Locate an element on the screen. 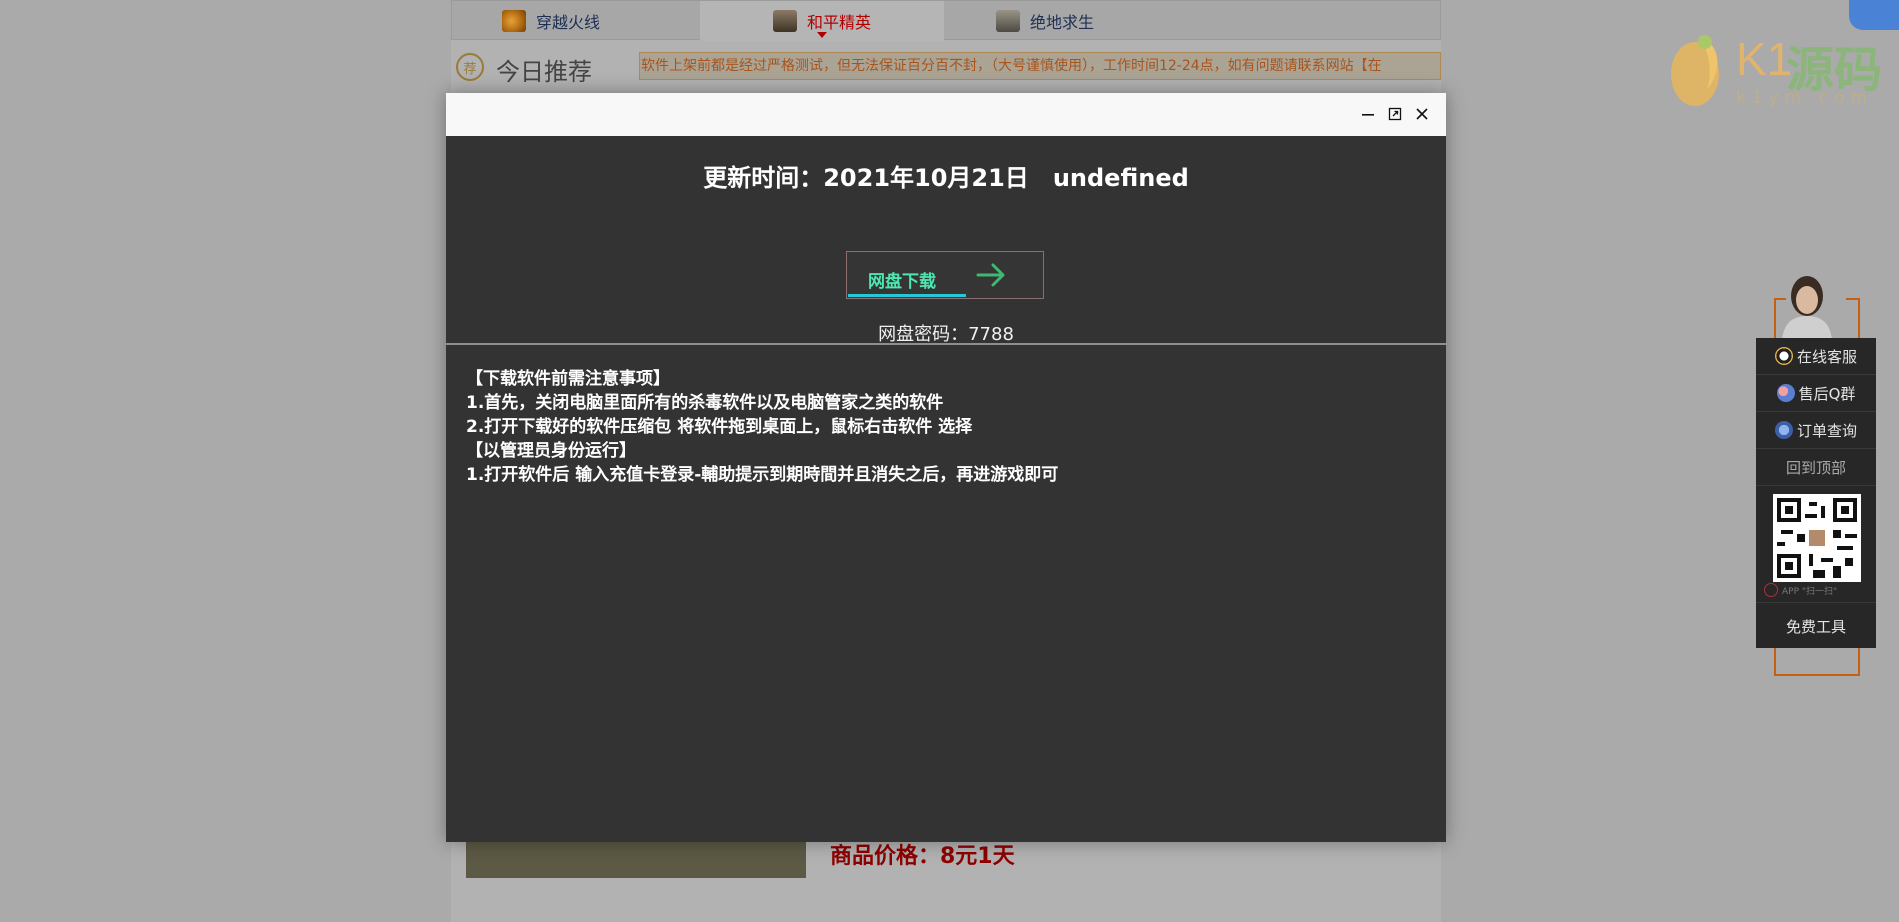  update-time-line: 更新时间：2021年10月21日 undefined is located at coordinates (946, 175).